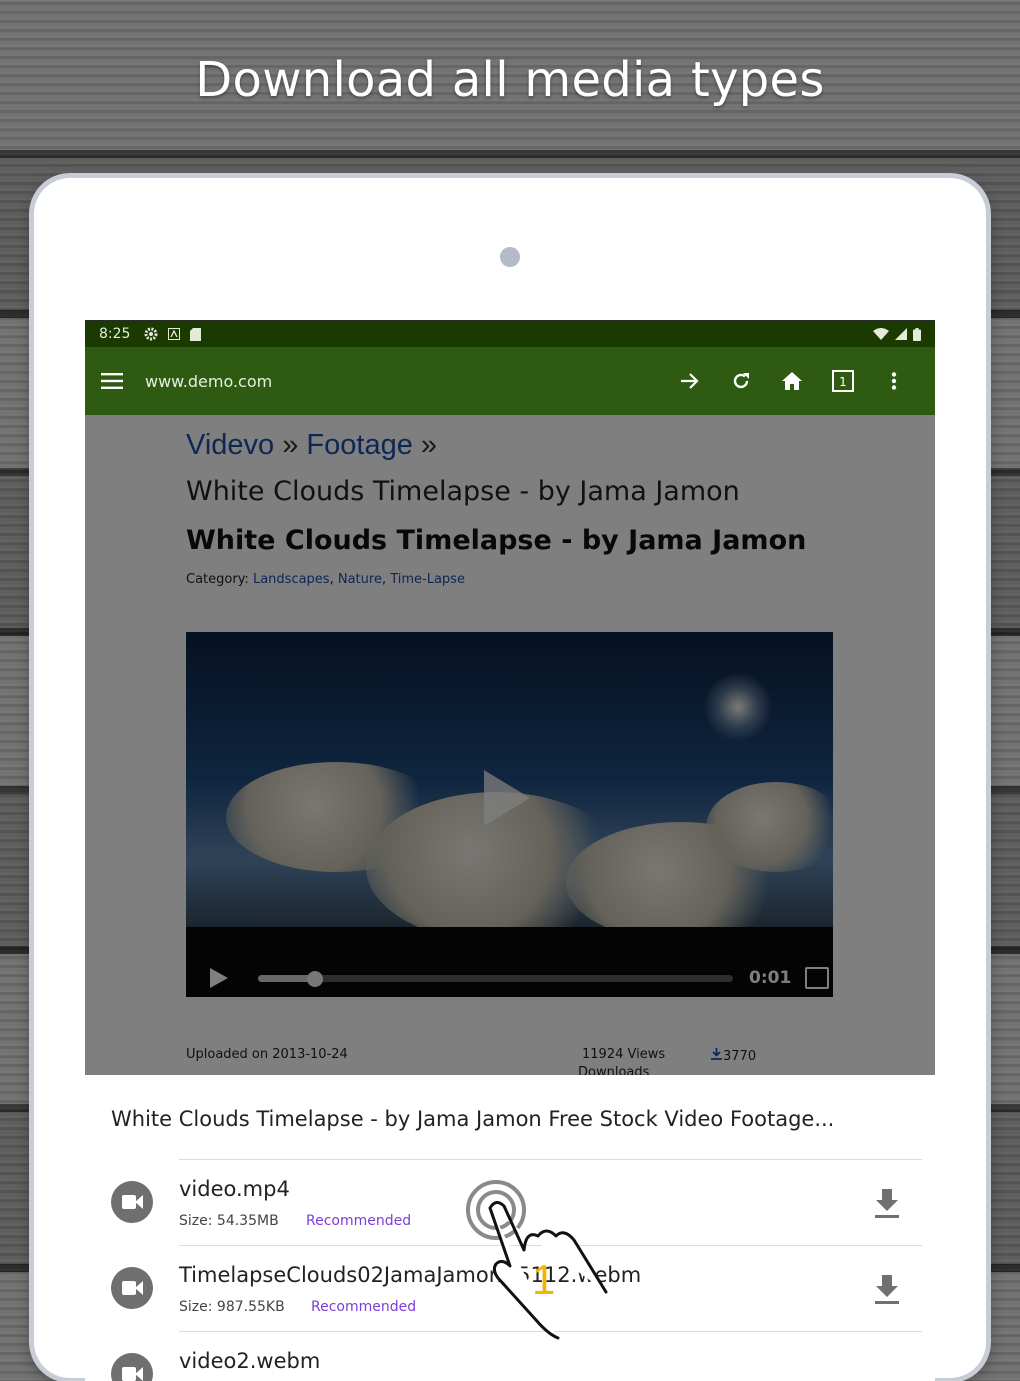  Describe the element at coordinates (229, 1221) in the screenshot. I see `file-size: Size: 54.35MB` at that location.